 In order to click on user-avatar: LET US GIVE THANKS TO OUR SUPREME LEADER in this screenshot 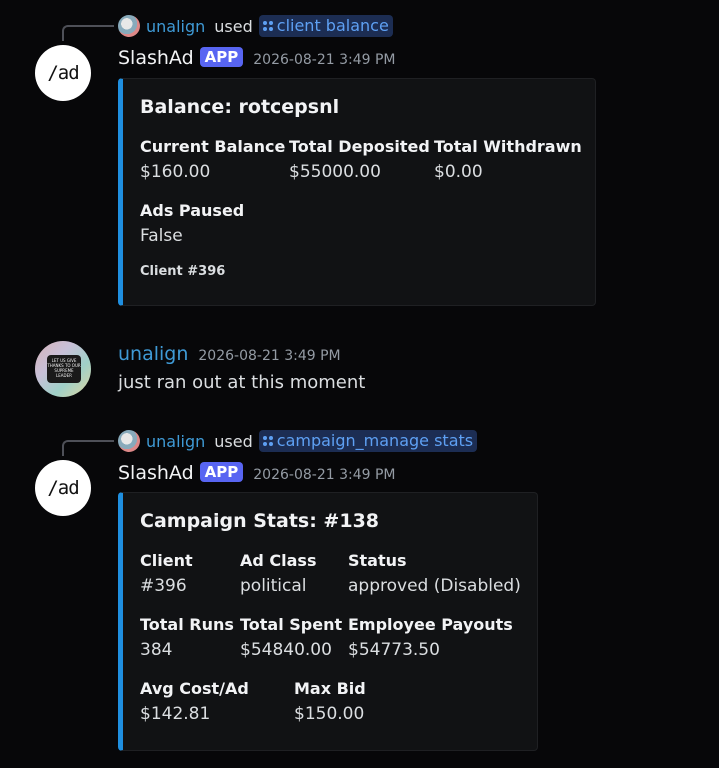, I will do `click(63, 369)`.